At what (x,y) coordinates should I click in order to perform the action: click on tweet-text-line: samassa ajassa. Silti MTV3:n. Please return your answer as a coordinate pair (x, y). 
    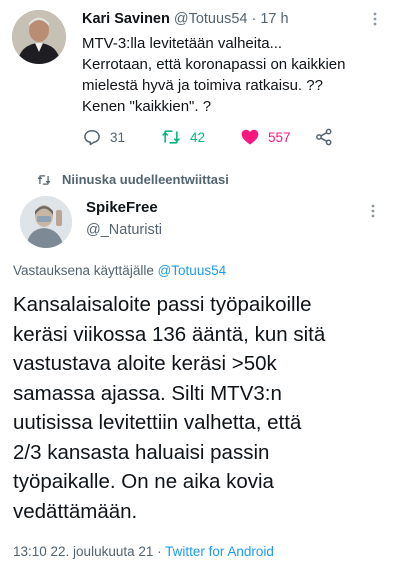
    Looking at the image, I should click on (147, 393).